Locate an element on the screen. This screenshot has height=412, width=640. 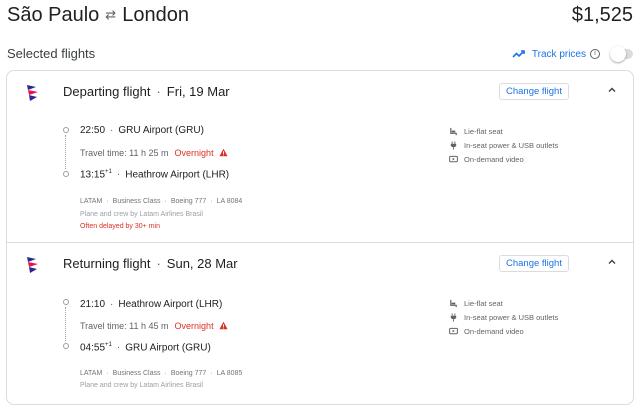
selected-flights-title: Selected flights is located at coordinates (51, 53).